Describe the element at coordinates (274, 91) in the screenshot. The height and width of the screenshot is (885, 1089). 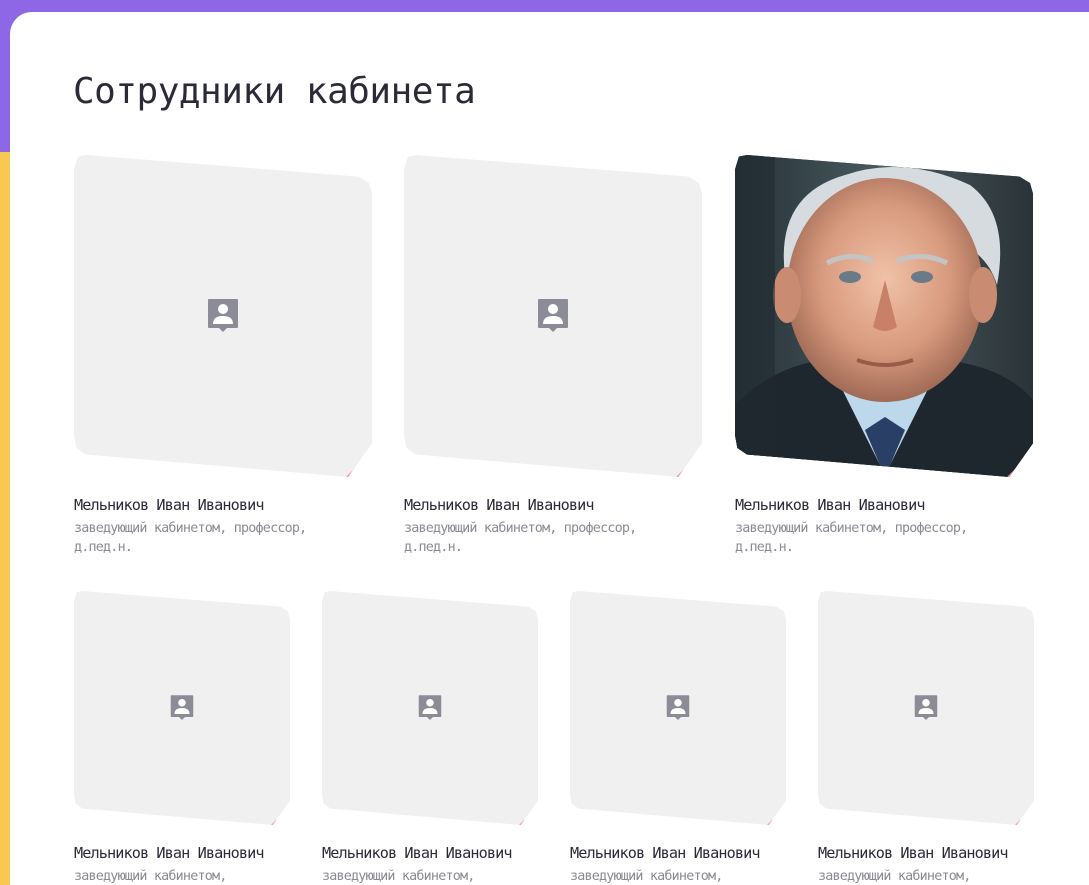
I see `page-title: Сотрудники кабинета` at that location.